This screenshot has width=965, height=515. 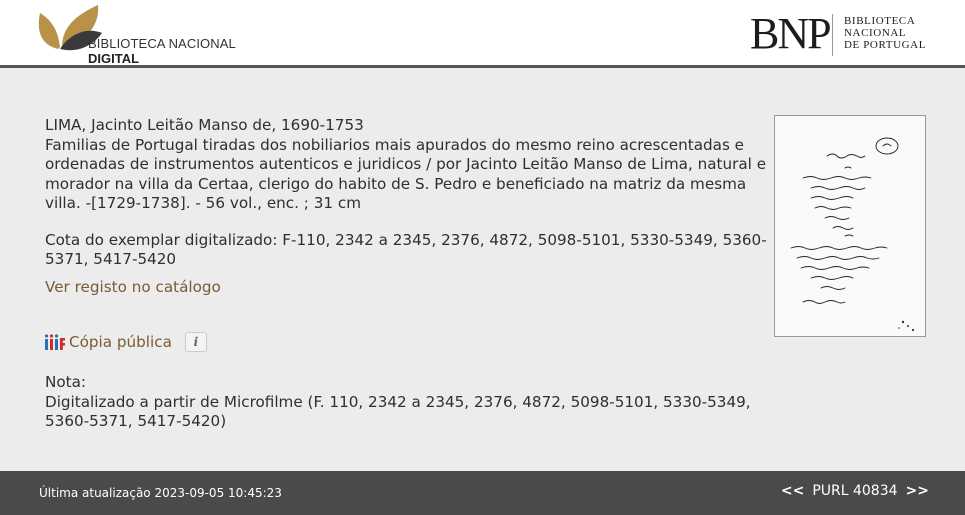 What do you see at coordinates (55, 342) in the screenshot?
I see `iiif-icon` at bounding box center [55, 342].